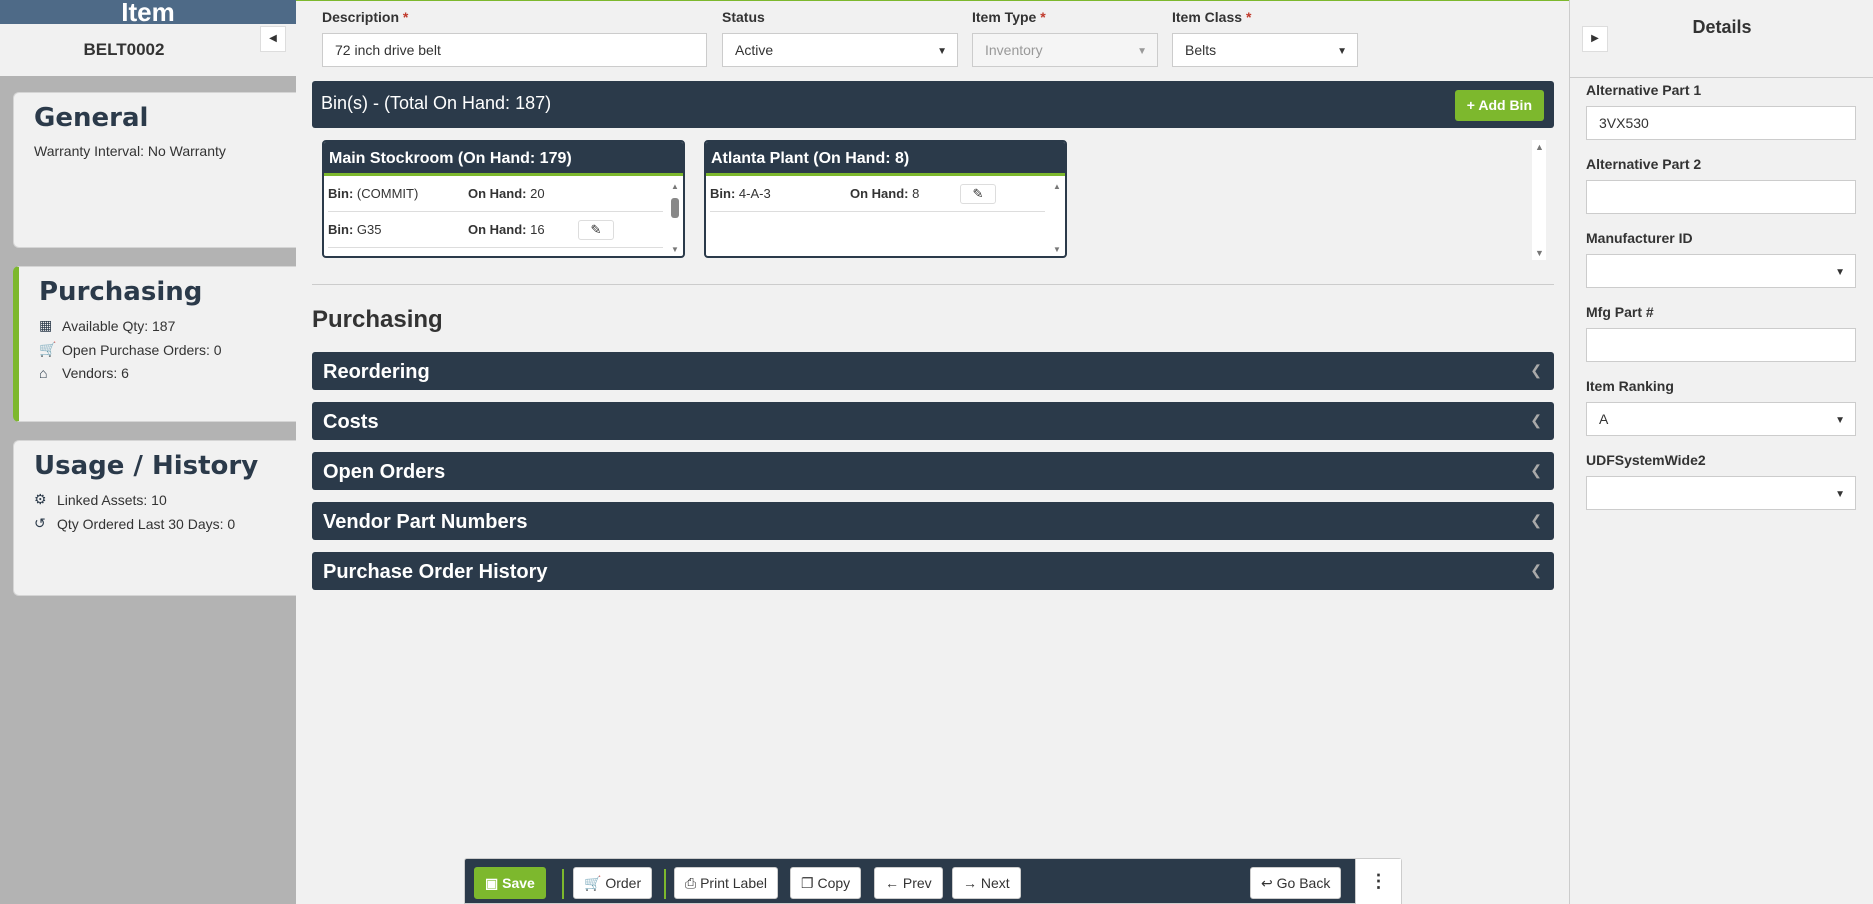  What do you see at coordinates (933, 284) in the screenshot?
I see `divider` at bounding box center [933, 284].